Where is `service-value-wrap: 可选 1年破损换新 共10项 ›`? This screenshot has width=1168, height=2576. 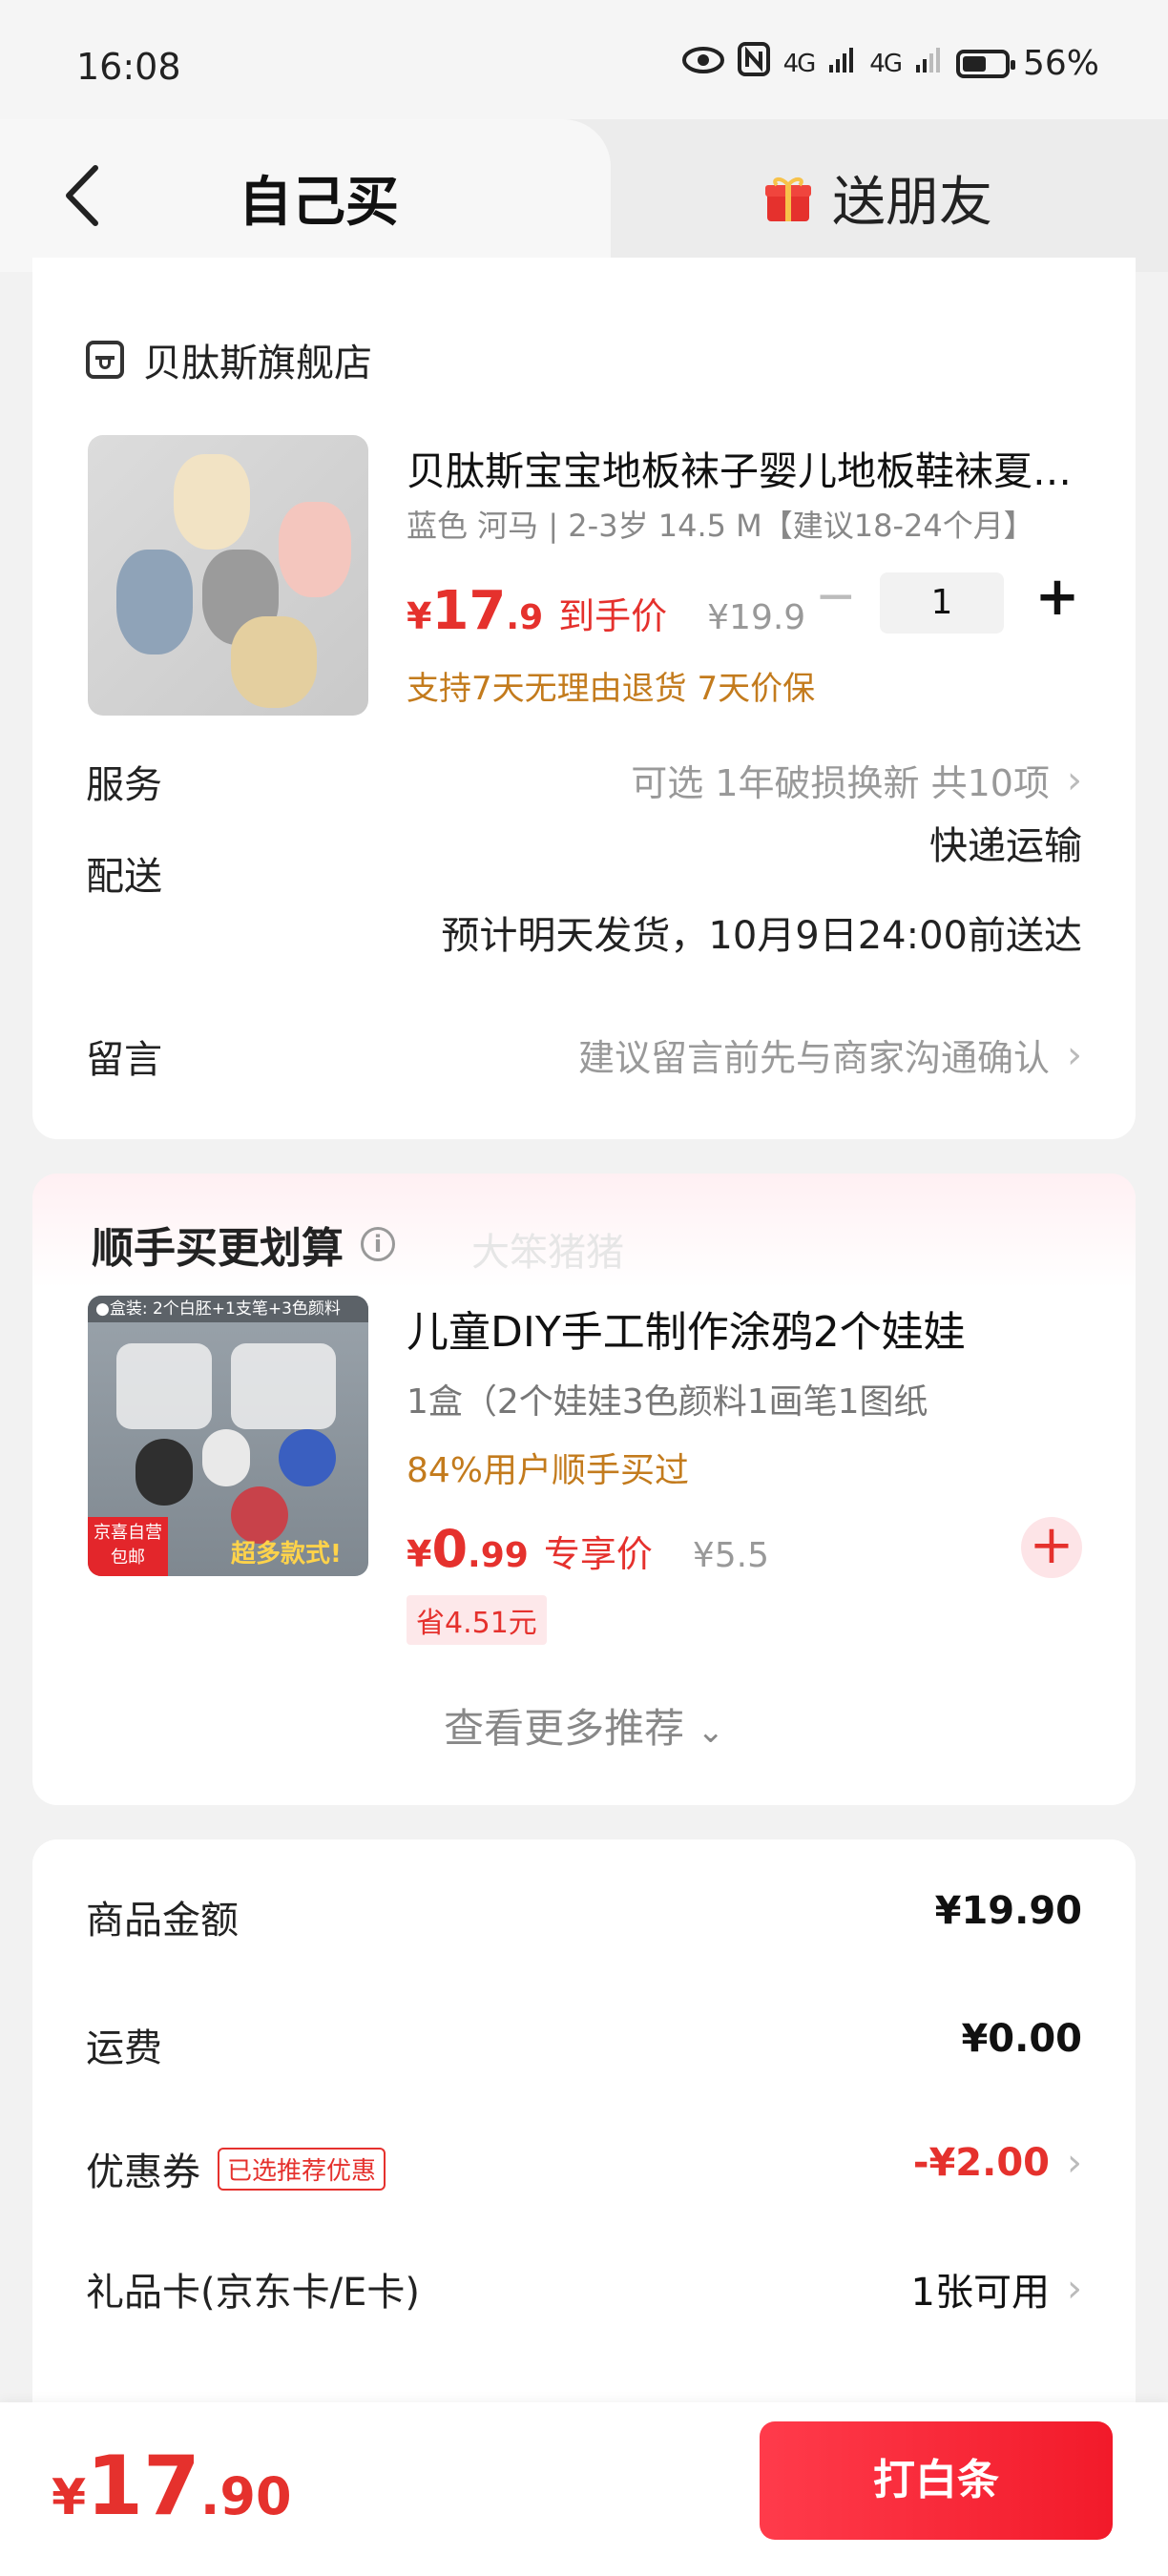 service-value-wrap: 可选 1年破损换新 共10项 › is located at coordinates (856, 780).